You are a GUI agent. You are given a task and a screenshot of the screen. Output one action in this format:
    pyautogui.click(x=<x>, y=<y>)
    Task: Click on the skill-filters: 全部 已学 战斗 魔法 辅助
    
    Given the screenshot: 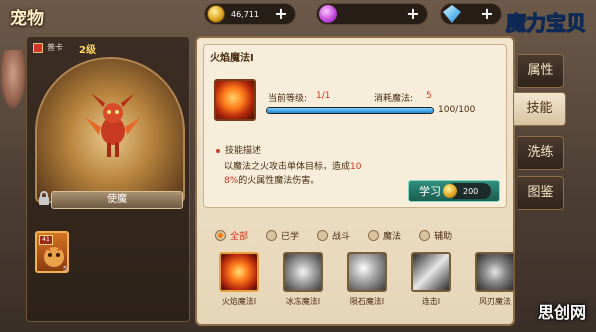 What is the action you would take?
    pyautogui.click(x=360, y=235)
    